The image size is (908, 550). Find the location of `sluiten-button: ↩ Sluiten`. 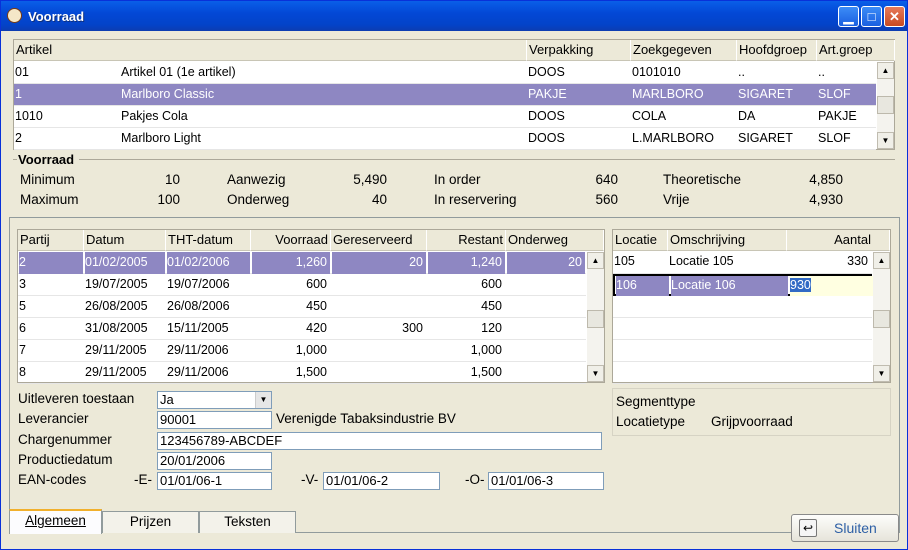

sluiten-button: ↩ Sluiten is located at coordinates (845, 528).